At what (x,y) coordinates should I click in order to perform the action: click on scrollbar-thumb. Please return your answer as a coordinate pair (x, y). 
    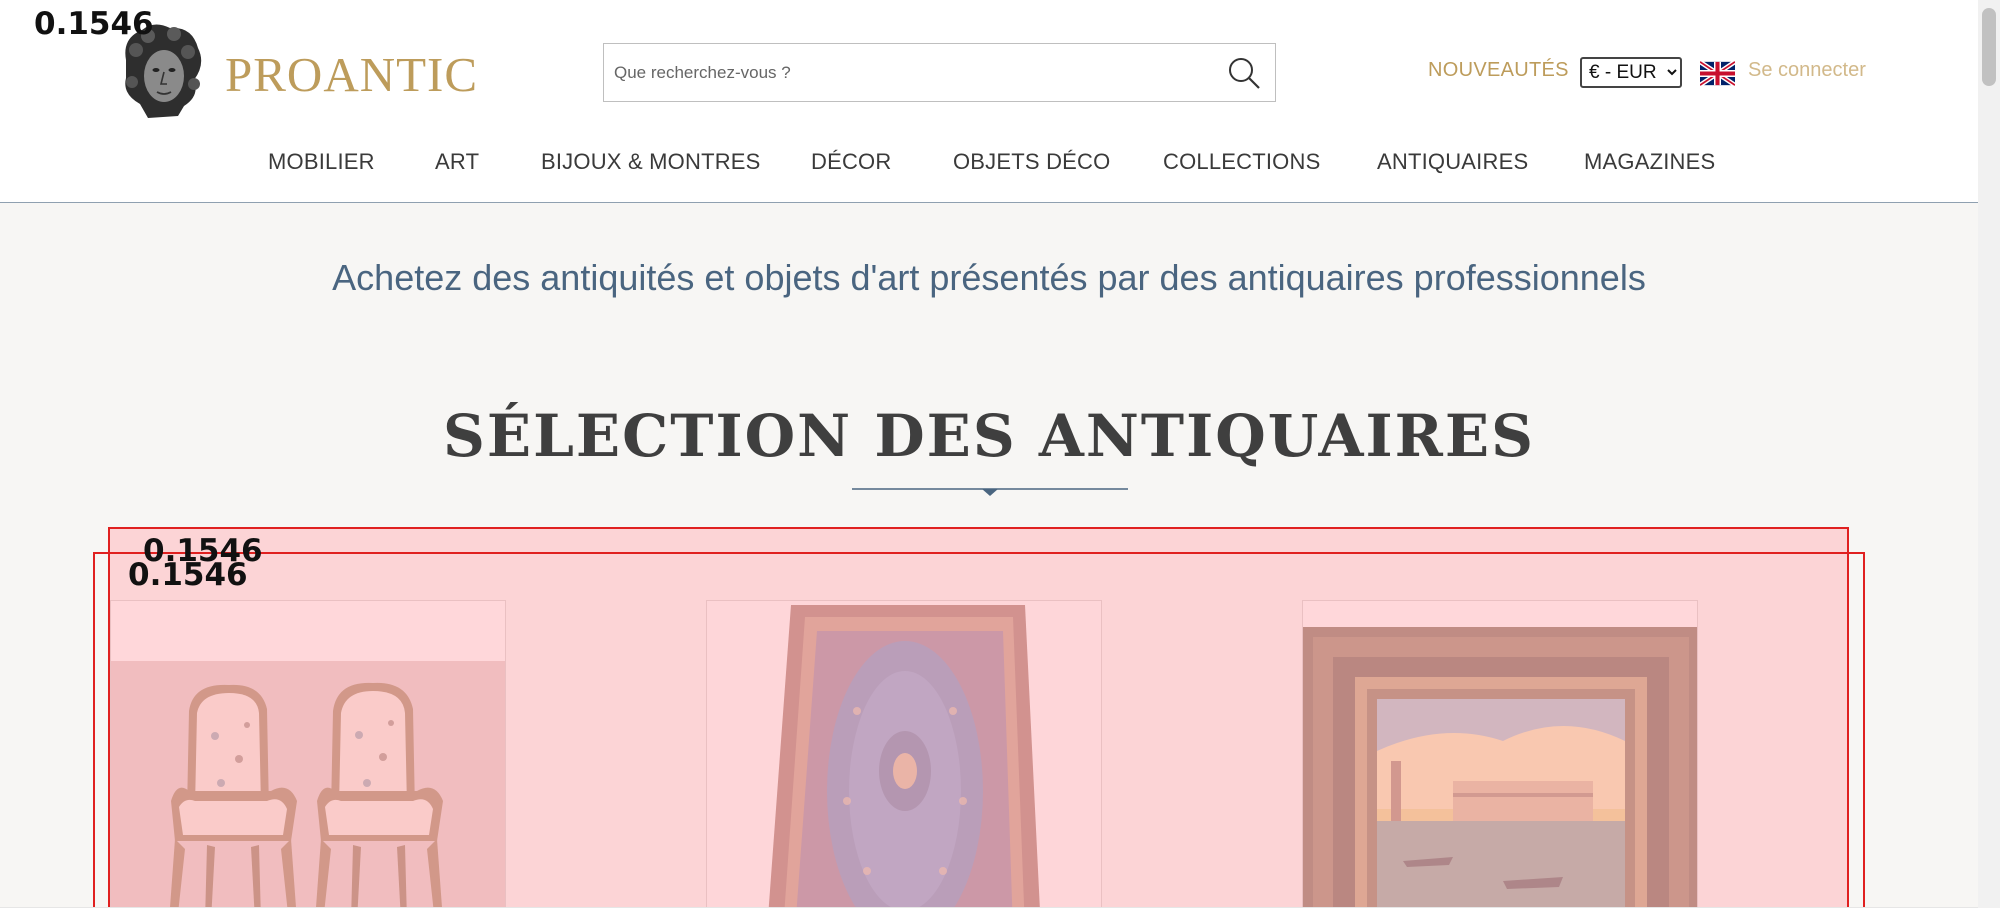
    Looking at the image, I should click on (1989, 47).